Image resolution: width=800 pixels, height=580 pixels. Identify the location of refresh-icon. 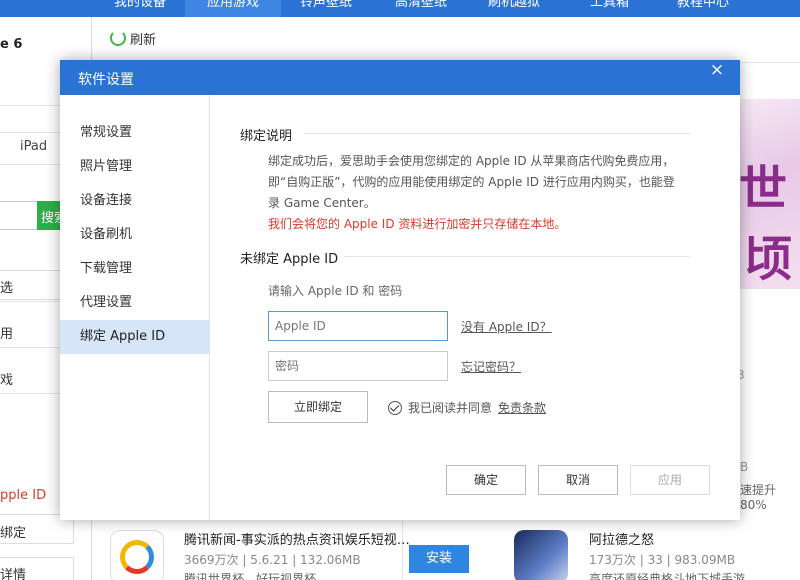
(118, 38).